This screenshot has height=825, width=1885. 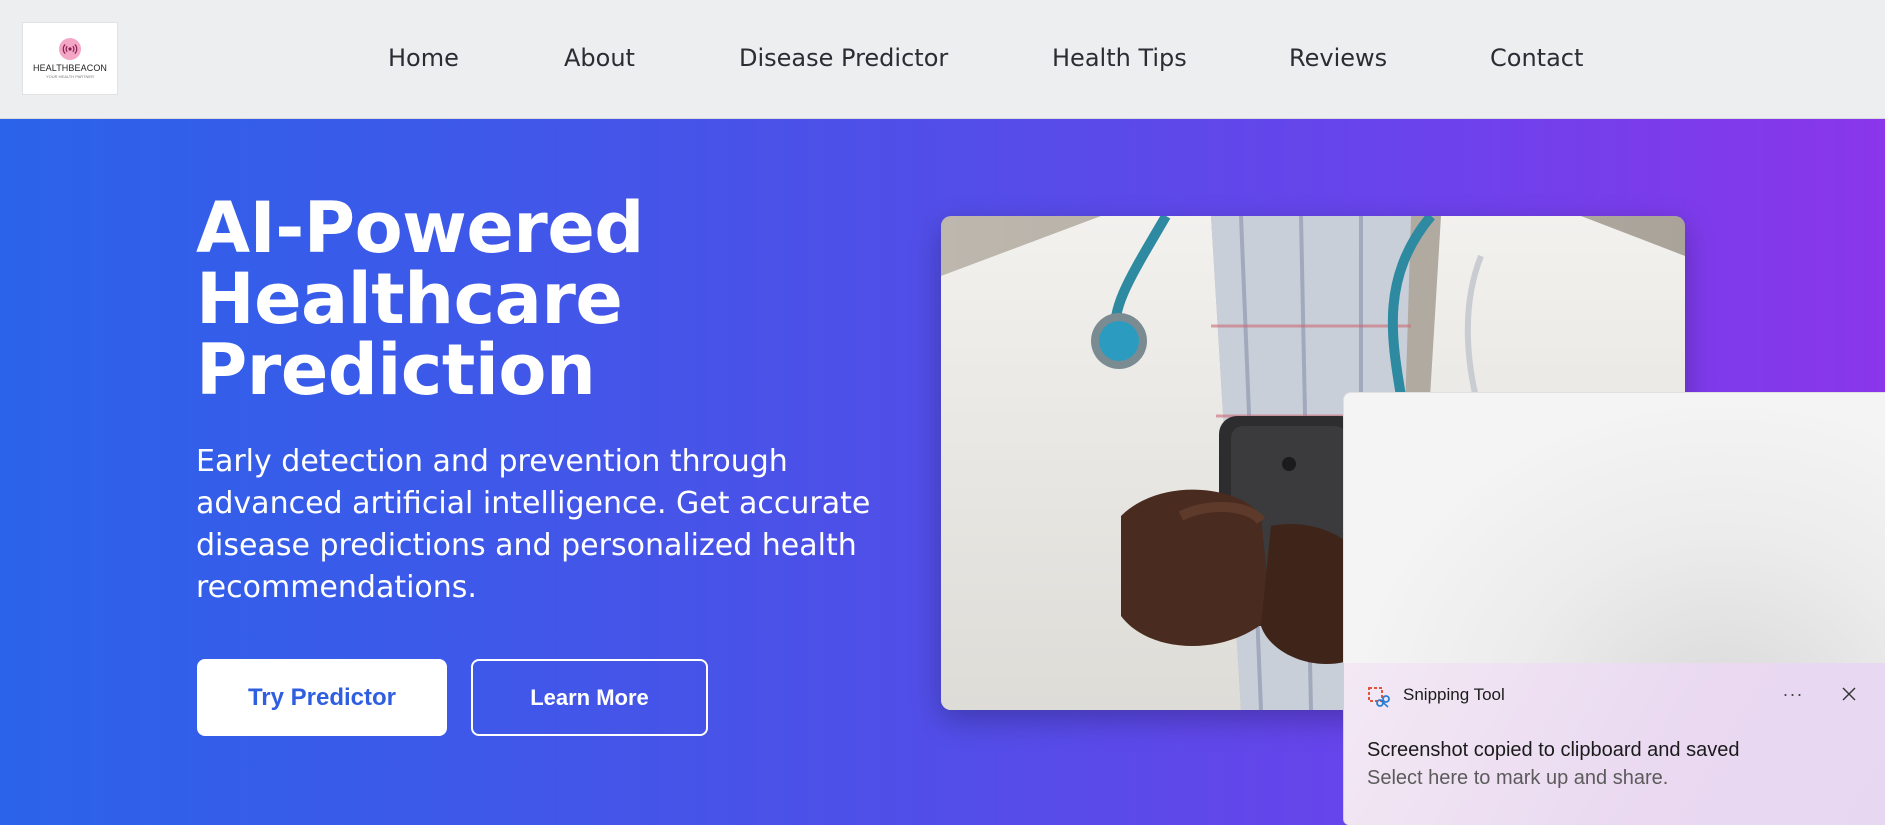 I want to click on hero-title: AI-Powered Healthcare Prediction, so click(x=546, y=299).